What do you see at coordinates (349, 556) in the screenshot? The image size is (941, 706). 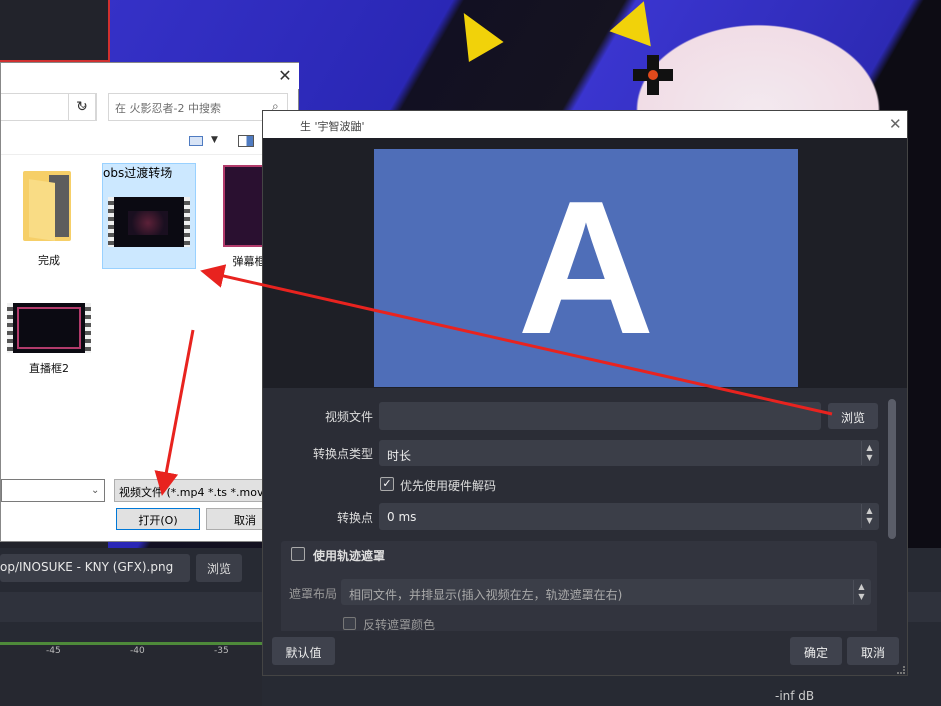 I see `use-track-matte-label: 使用轨迹遮罩` at bounding box center [349, 556].